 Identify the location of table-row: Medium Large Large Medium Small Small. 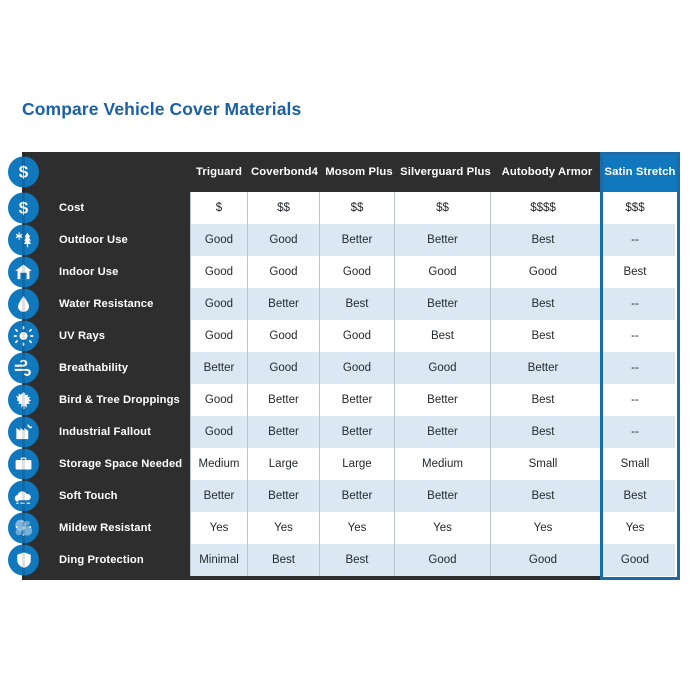
(435, 464).